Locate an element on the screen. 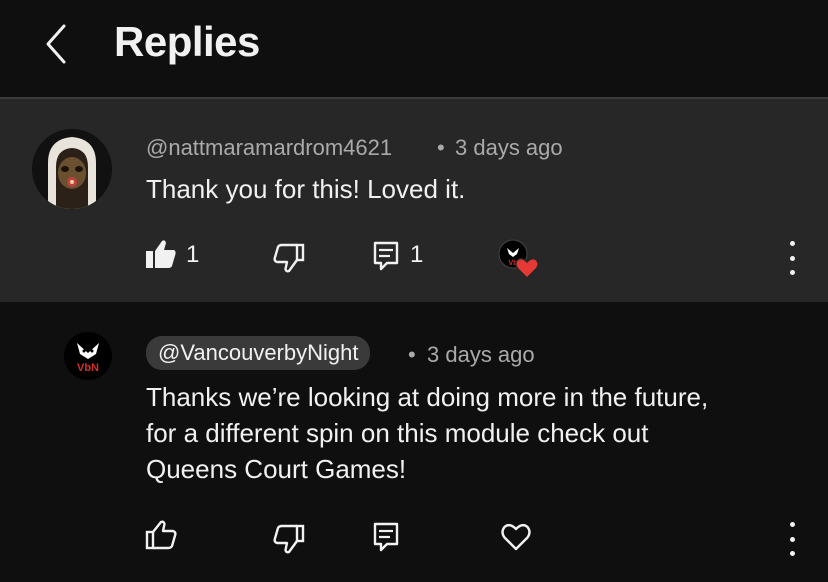  avatar is located at coordinates (72, 169).